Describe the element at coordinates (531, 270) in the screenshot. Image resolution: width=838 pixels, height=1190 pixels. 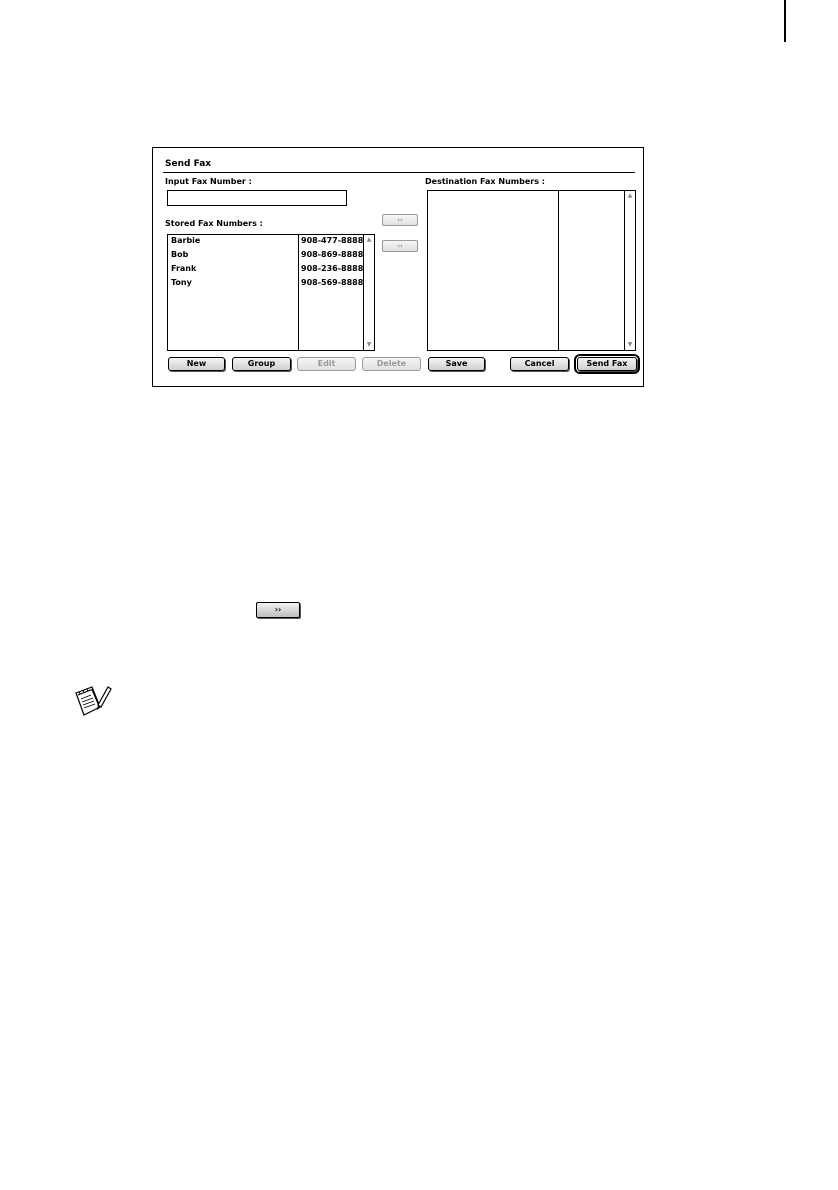
I see `destination-fax-list: ▲ ▼` at that location.